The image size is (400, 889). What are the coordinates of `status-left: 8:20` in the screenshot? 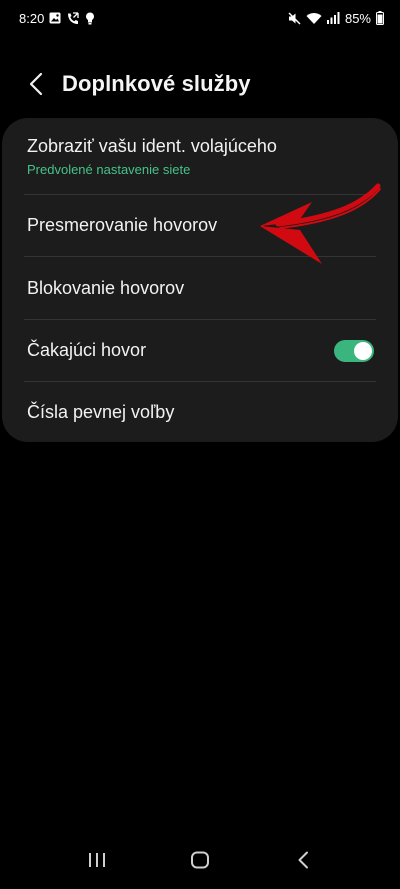 It's located at (57, 18).